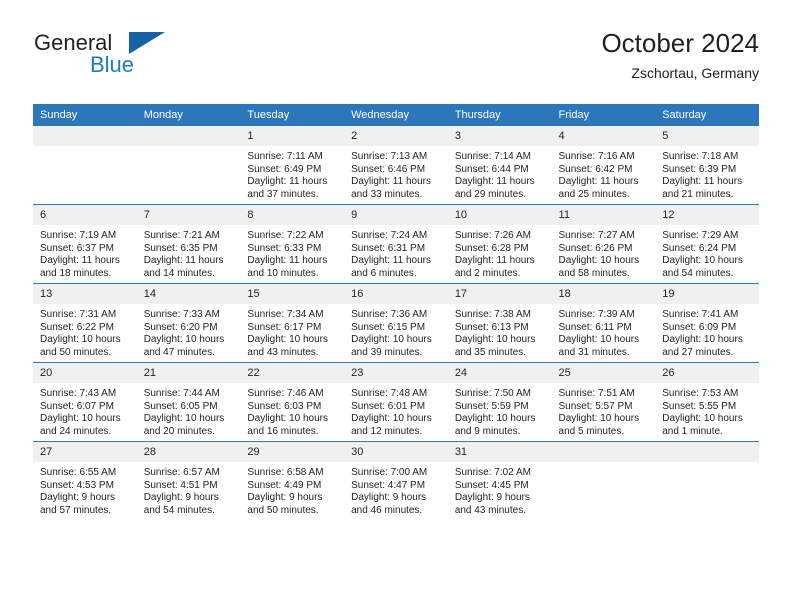 This screenshot has width=792, height=612. What do you see at coordinates (499, 373) in the screenshot?
I see `day-number: 24` at bounding box center [499, 373].